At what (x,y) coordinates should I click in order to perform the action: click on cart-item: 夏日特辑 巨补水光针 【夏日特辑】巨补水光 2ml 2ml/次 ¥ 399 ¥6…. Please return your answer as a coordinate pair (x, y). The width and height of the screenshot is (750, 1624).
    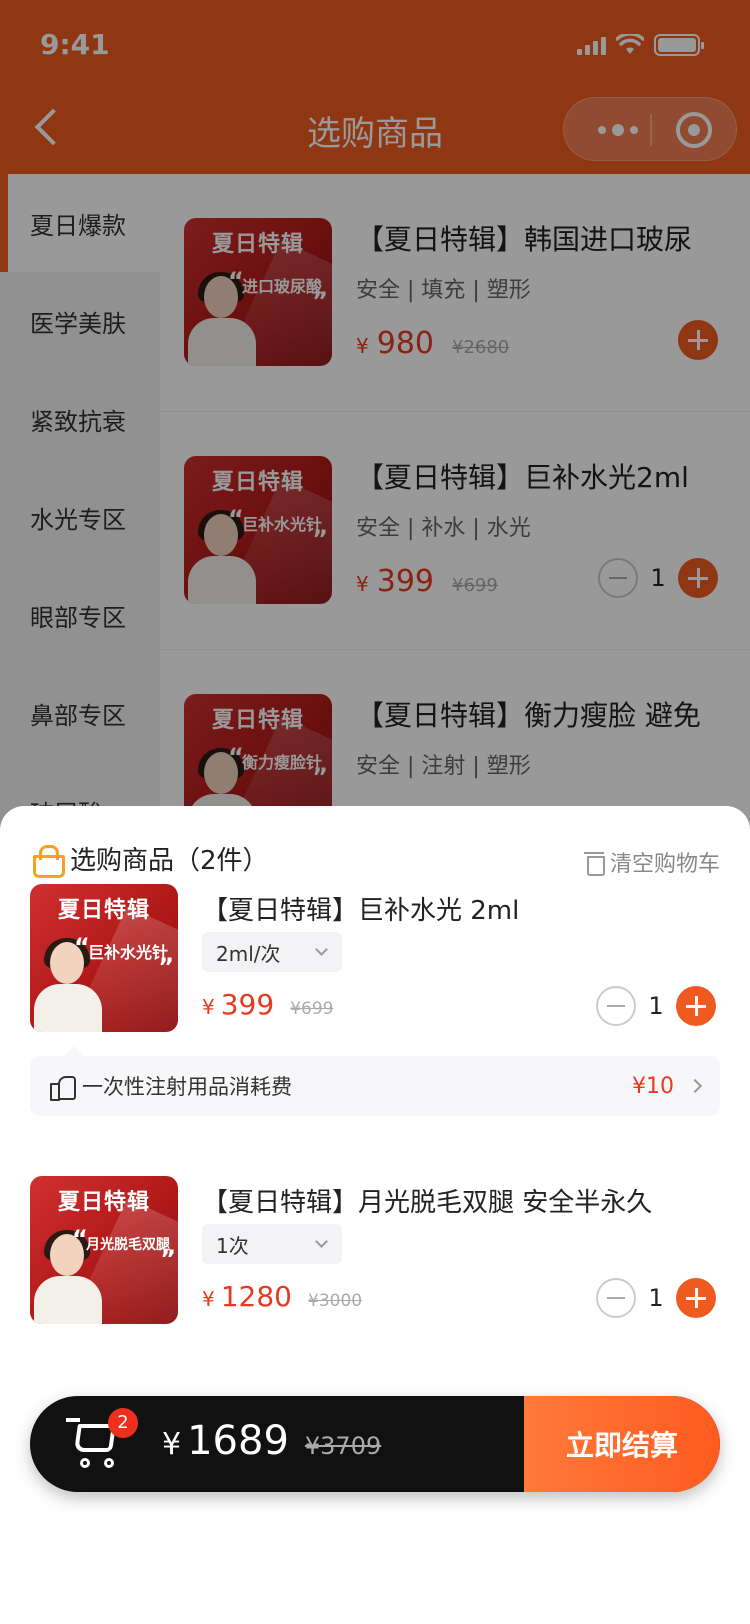
    Looking at the image, I should click on (375, 964).